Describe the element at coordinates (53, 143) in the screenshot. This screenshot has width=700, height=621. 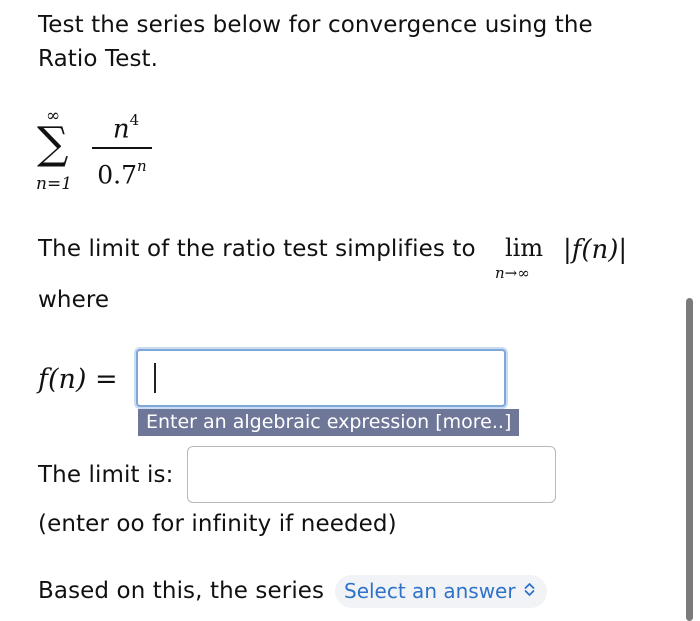
I see `sigma-symbol: ∑` at that location.